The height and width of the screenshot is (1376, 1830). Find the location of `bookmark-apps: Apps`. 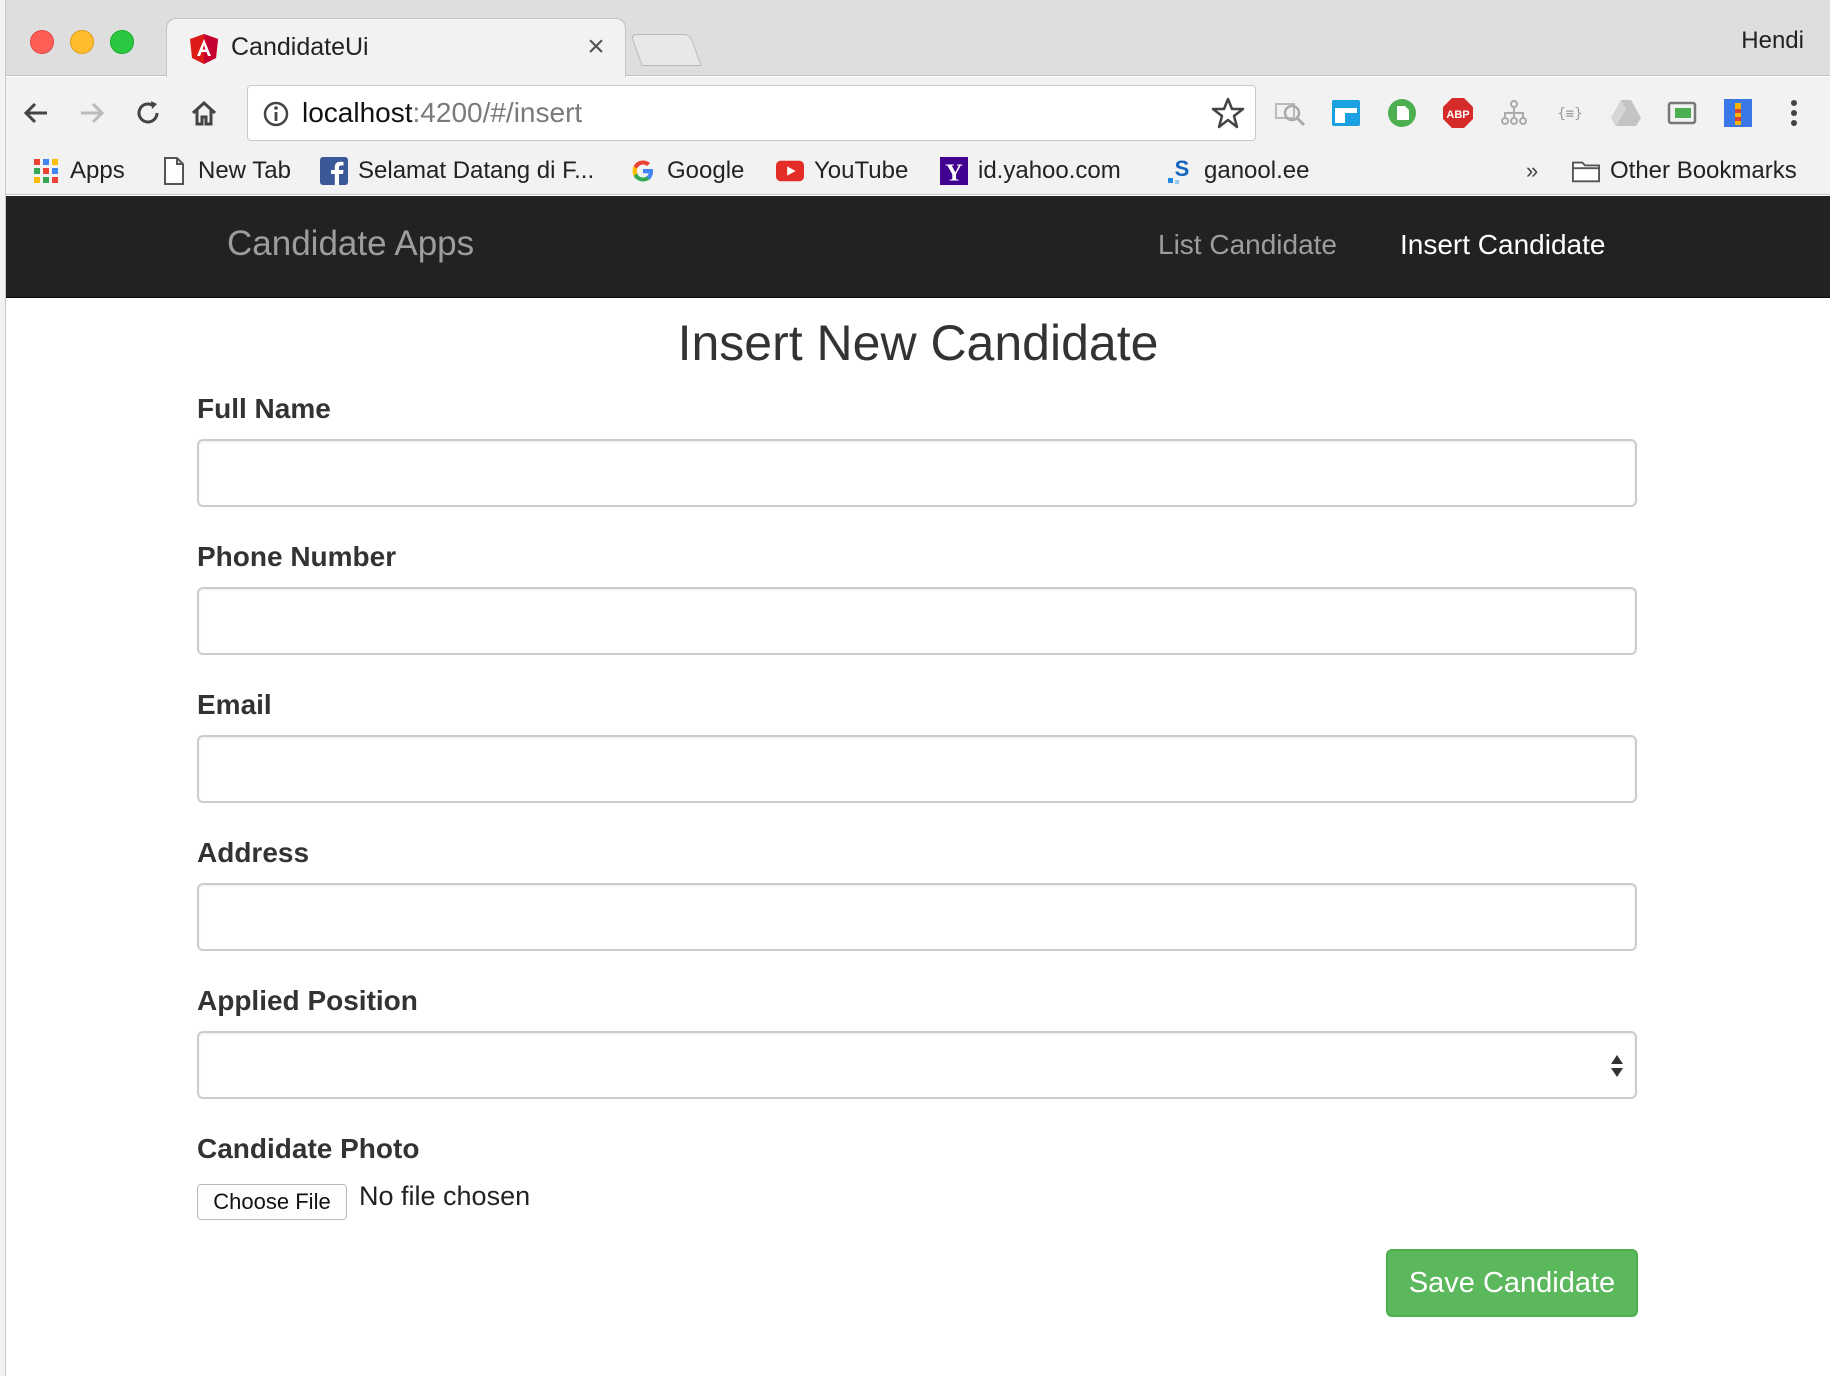

bookmark-apps: Apps is located at coordinates (78, 171).